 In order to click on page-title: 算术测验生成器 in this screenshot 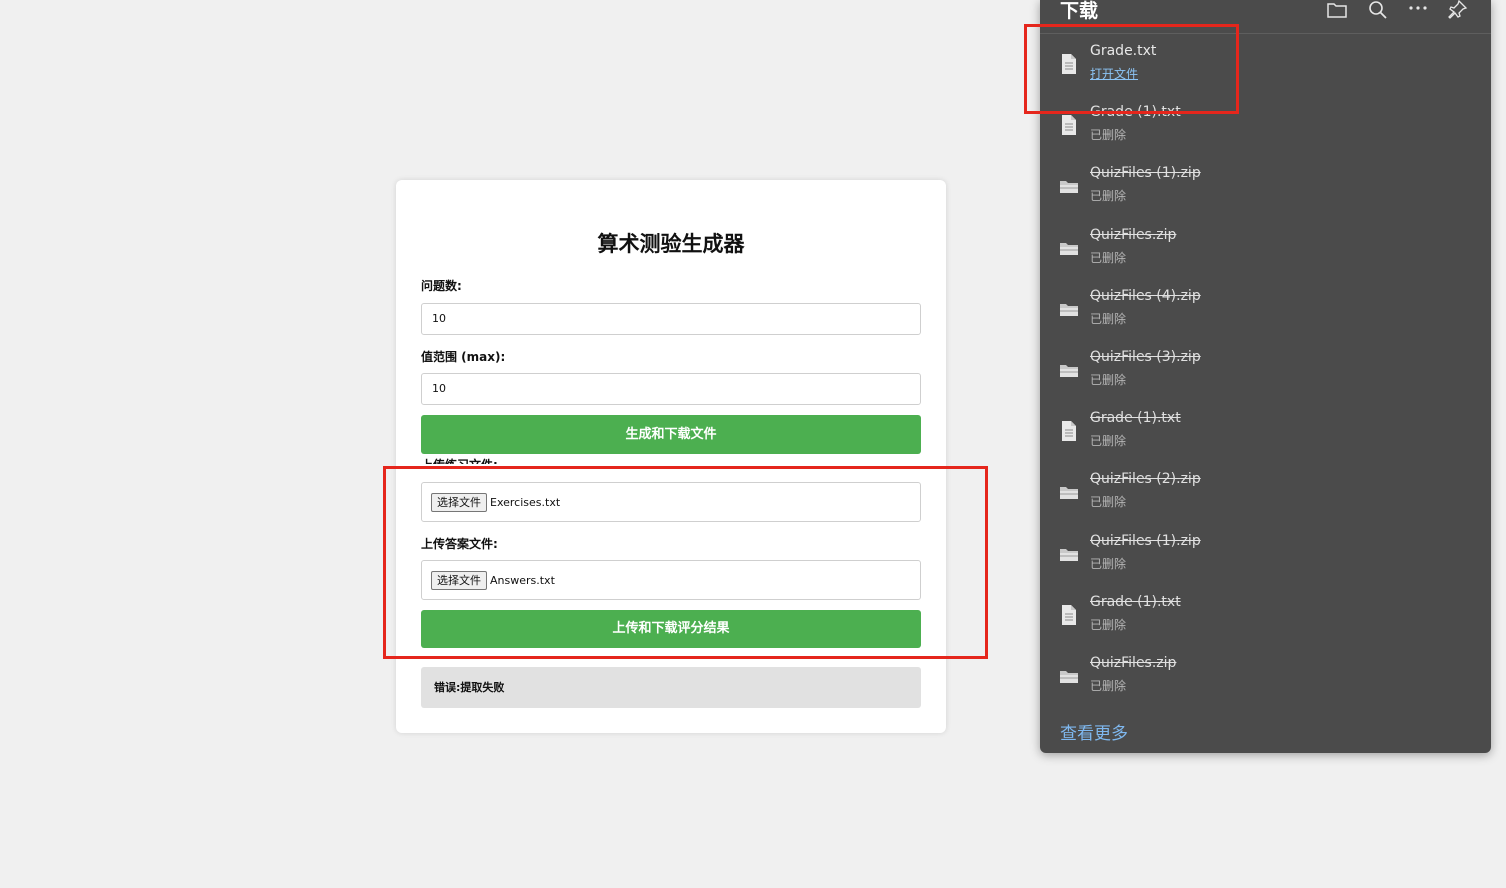, I will do `click(671, 244)`.